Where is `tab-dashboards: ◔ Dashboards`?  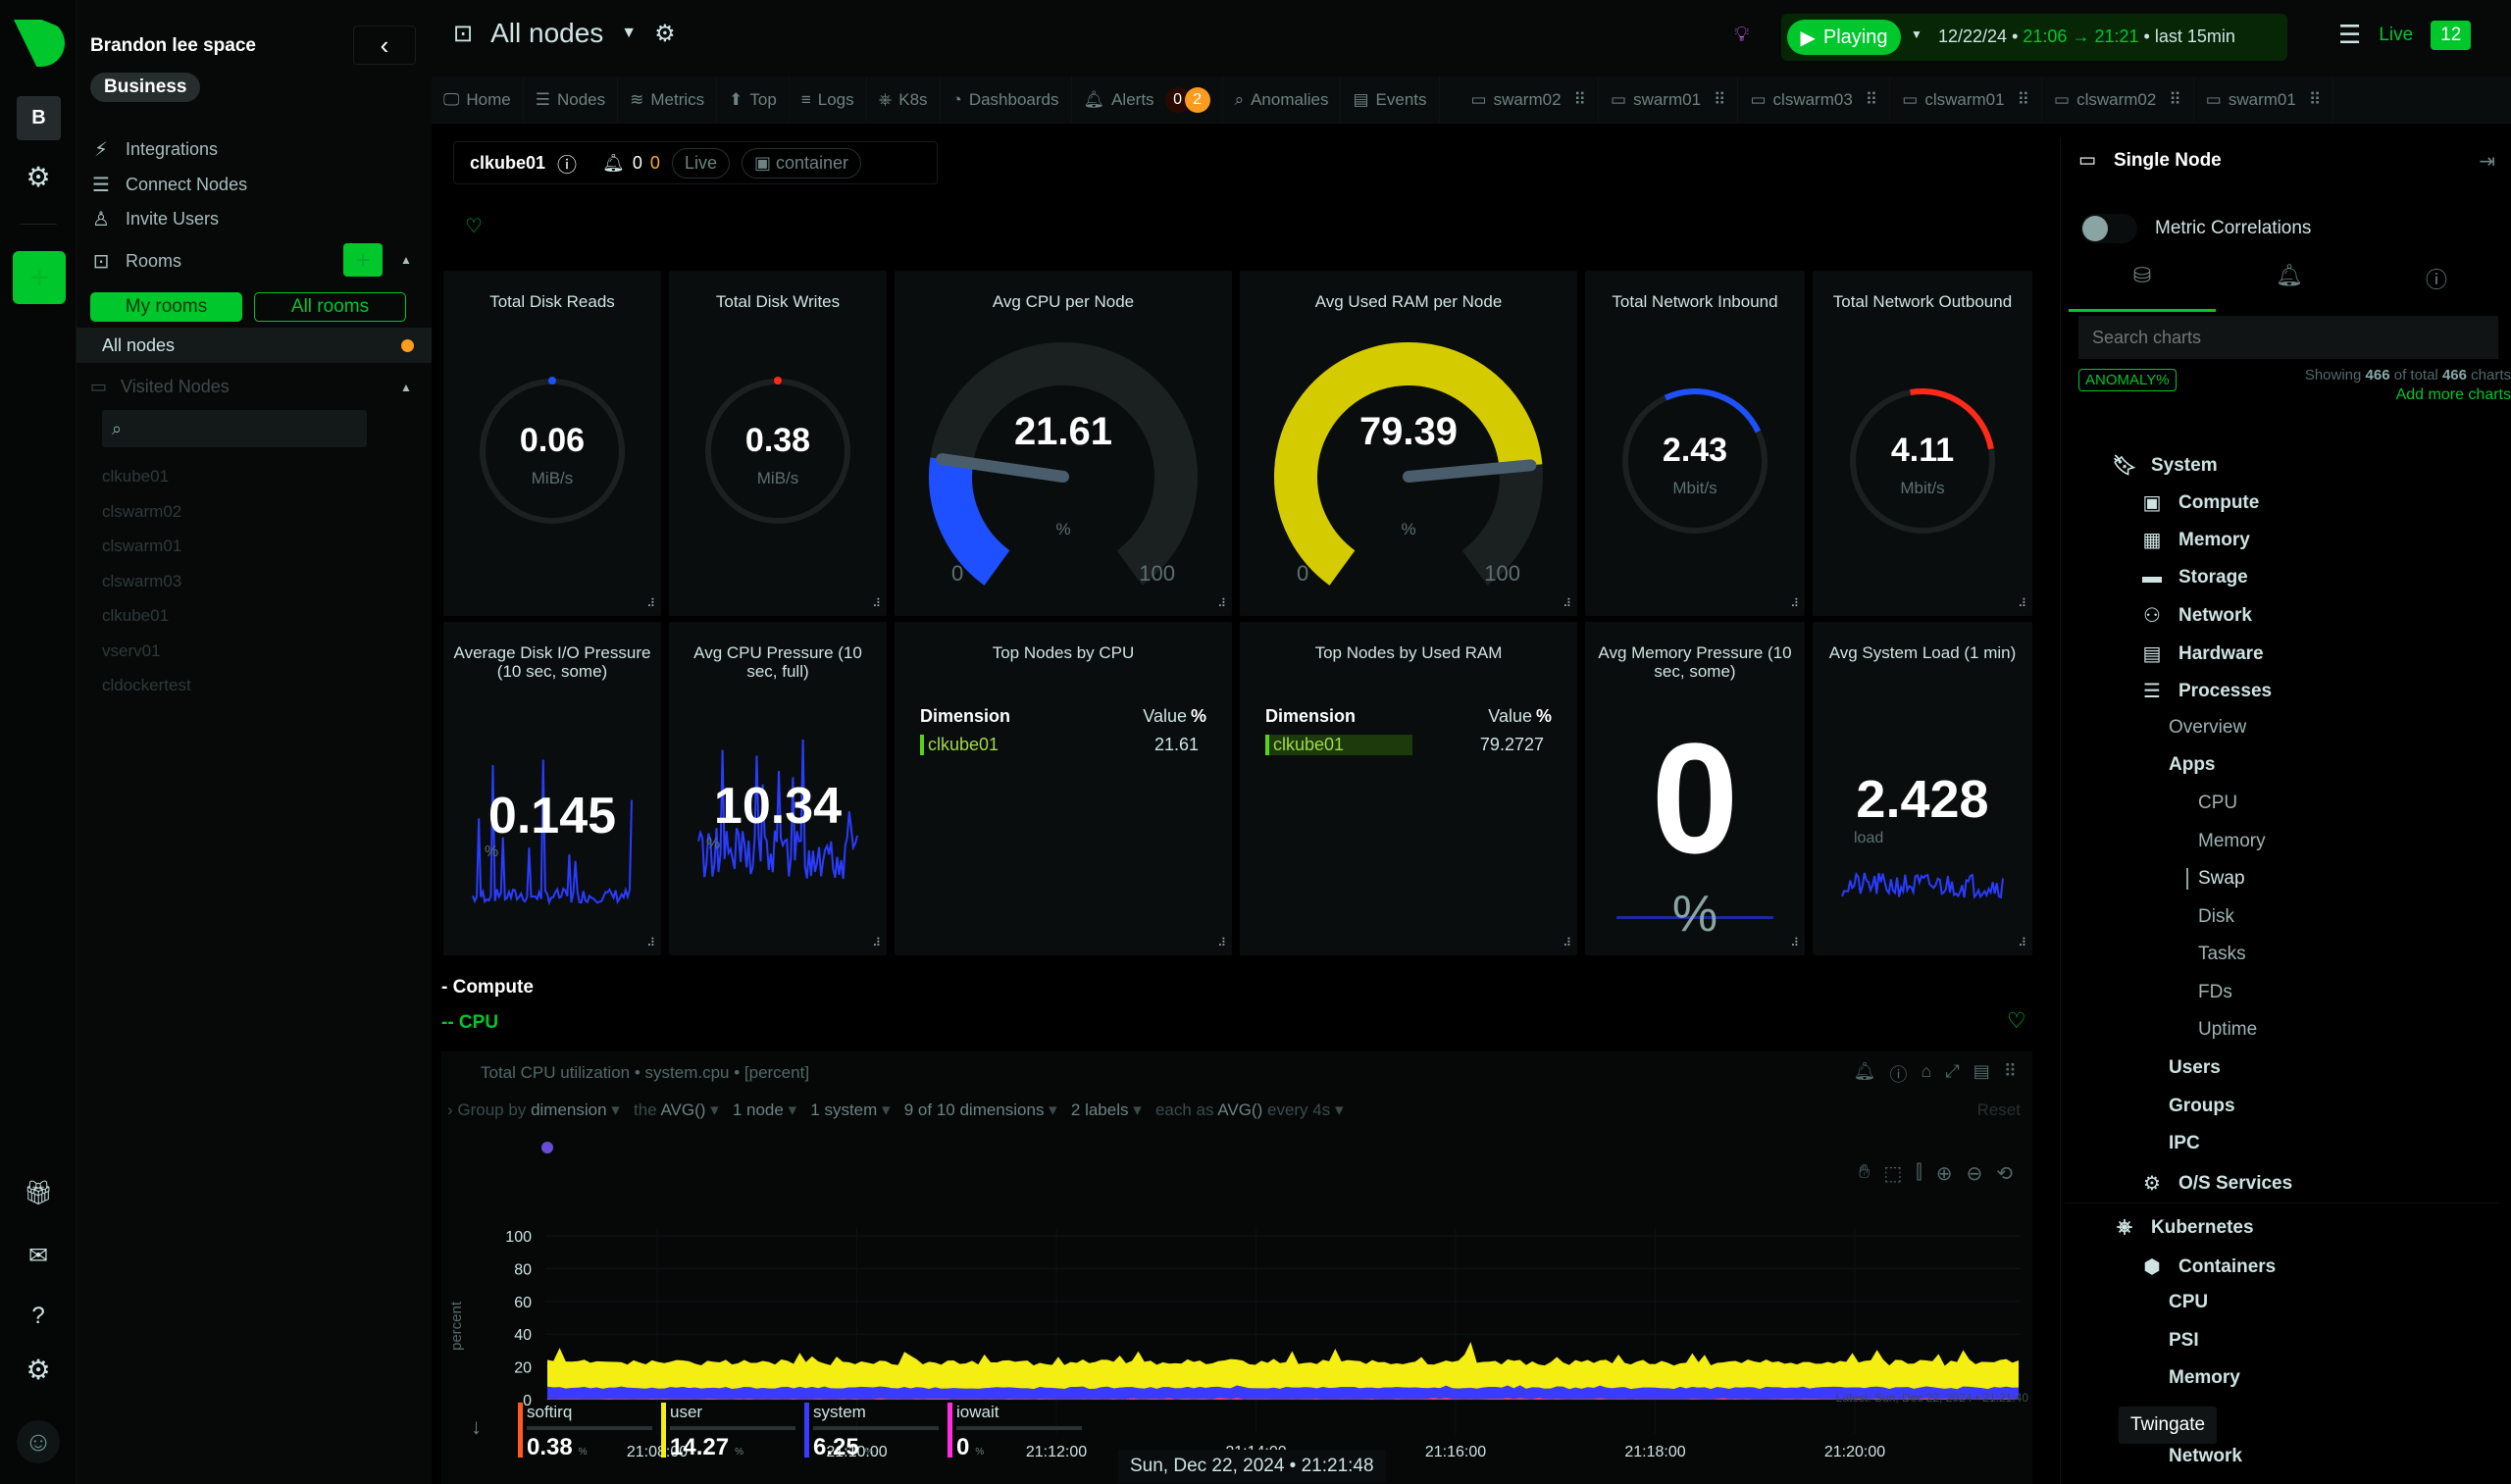 tab-dashboards: ◔ Dashboards is located at coordinates (1006, 100).